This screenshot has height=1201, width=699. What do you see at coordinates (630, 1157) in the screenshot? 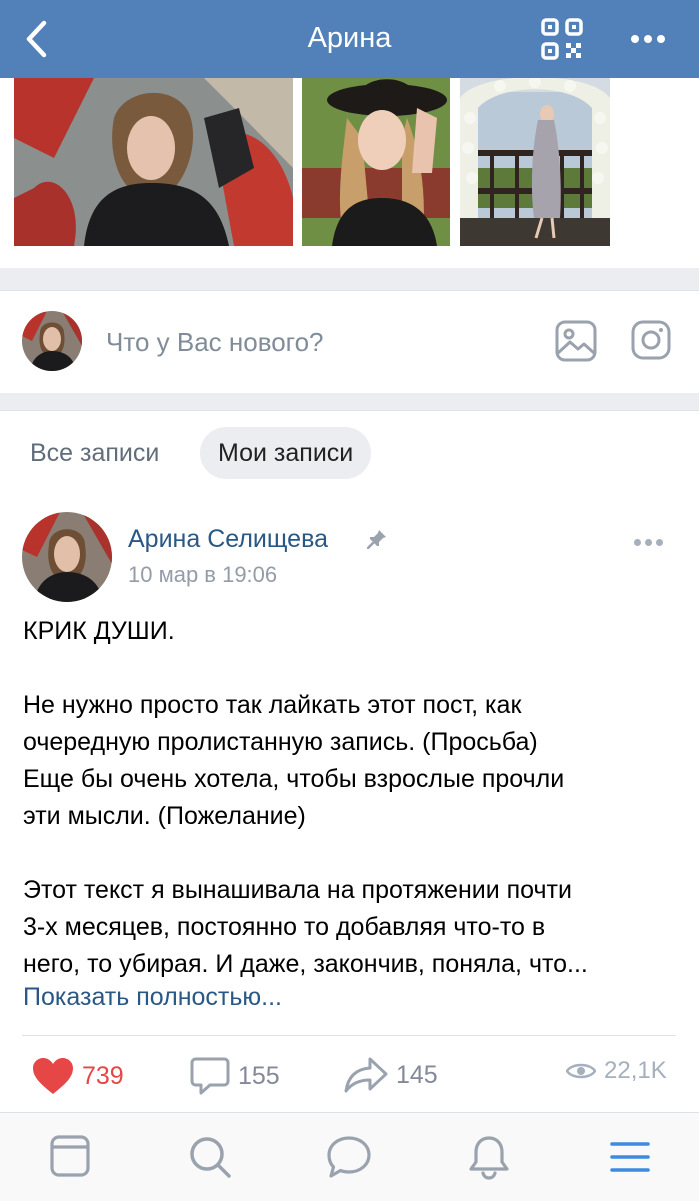
I see `menu-icon` at bounding box center [630, 1157].